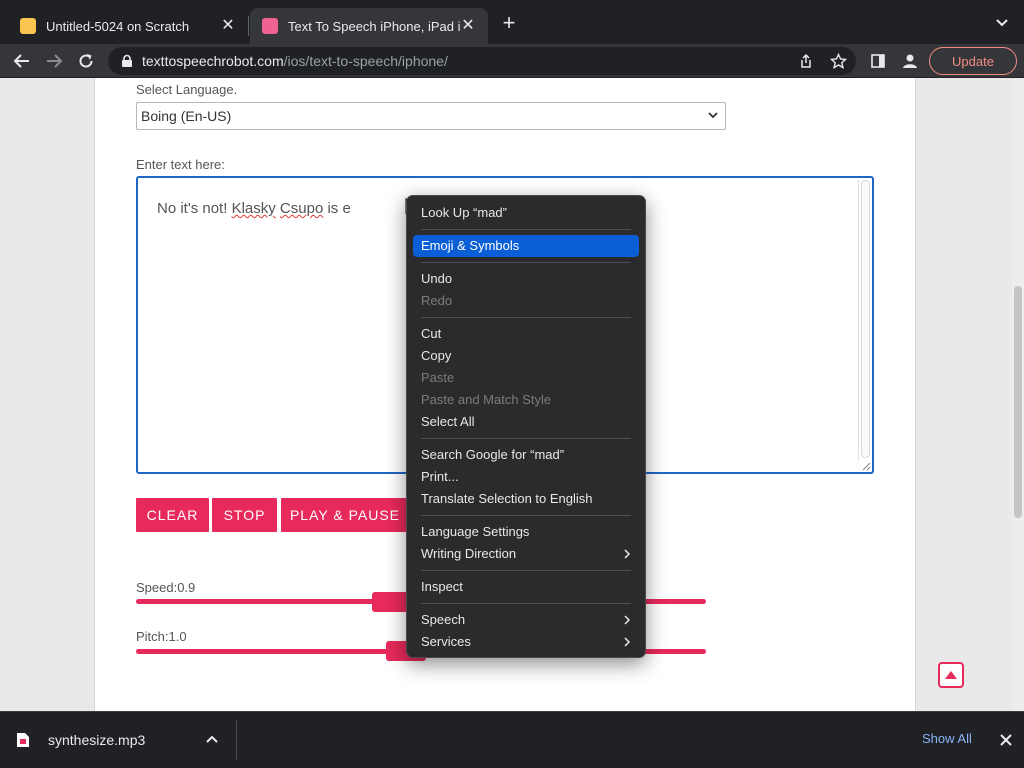 The height and width of the screenshot is (768, 1024). I want to click on side-panel-icon, so click(878, 61).